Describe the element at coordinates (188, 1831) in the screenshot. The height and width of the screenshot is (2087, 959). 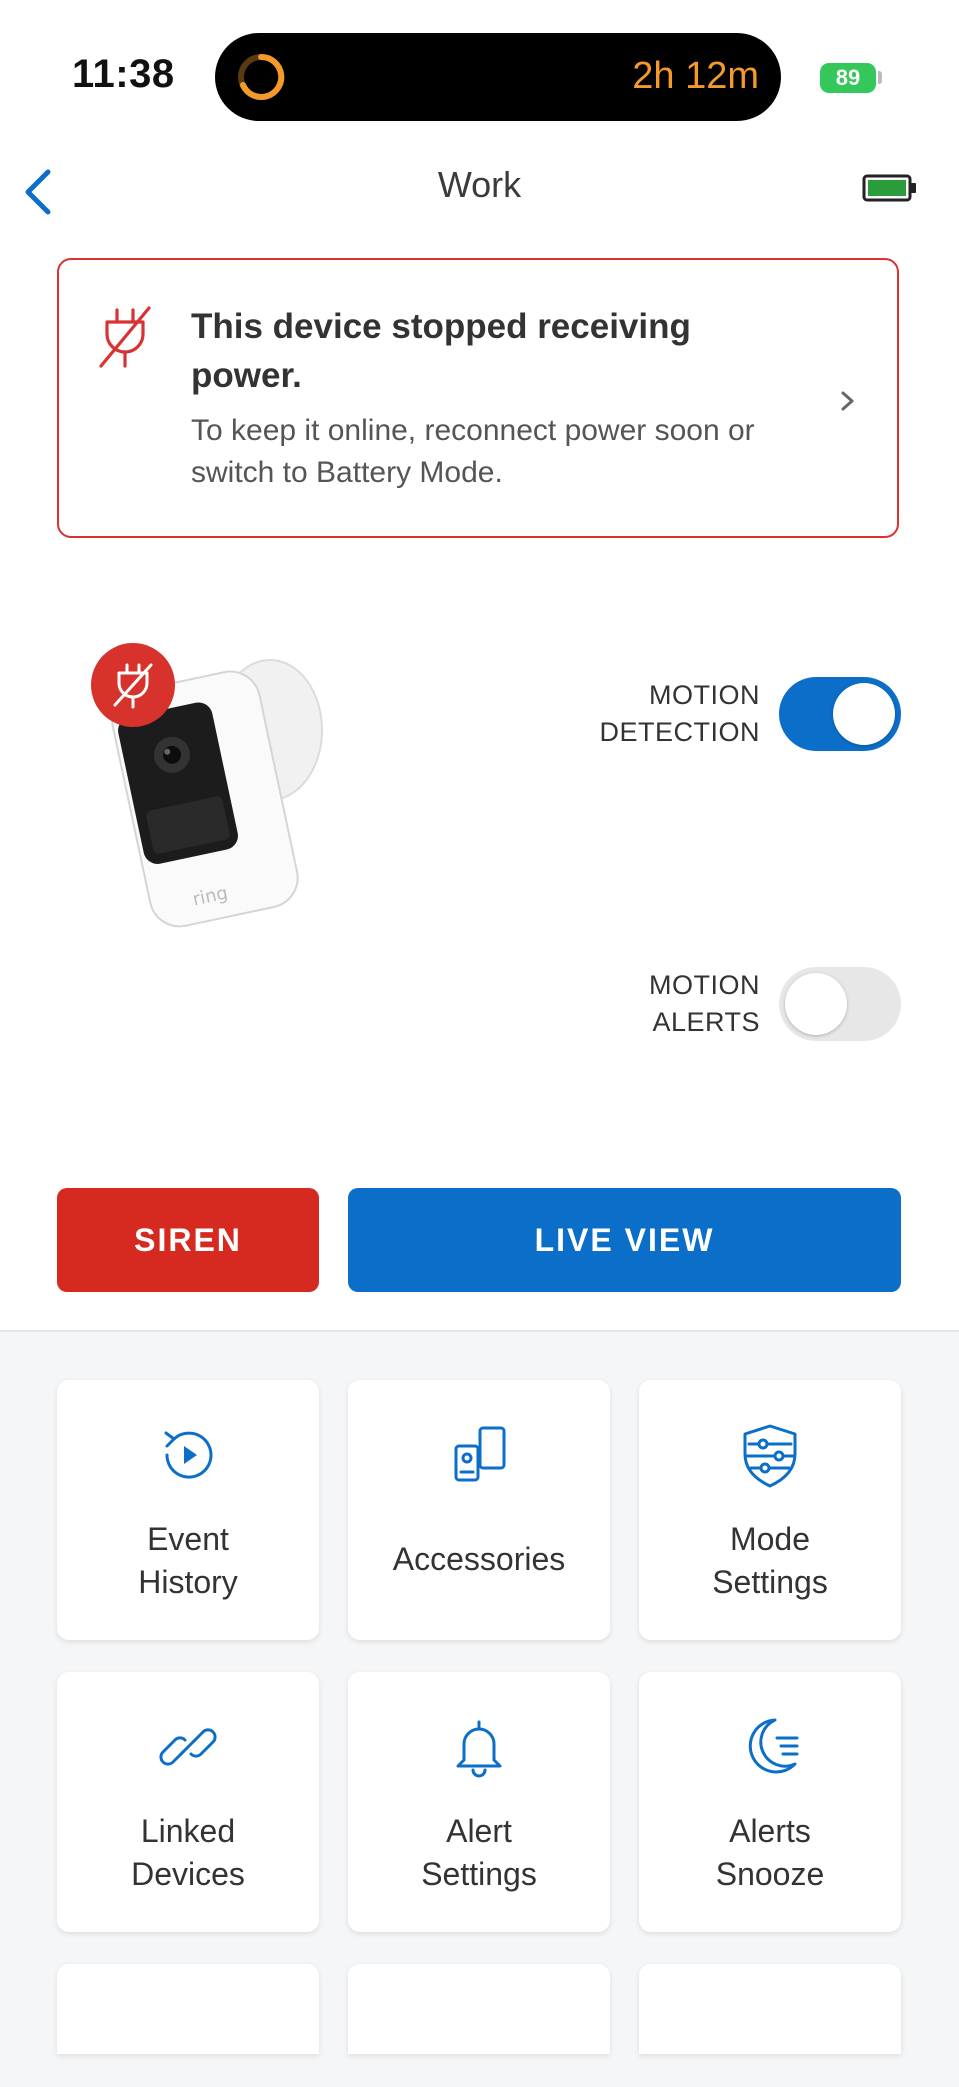
I see `tile-label-line1: Linked` at that location.